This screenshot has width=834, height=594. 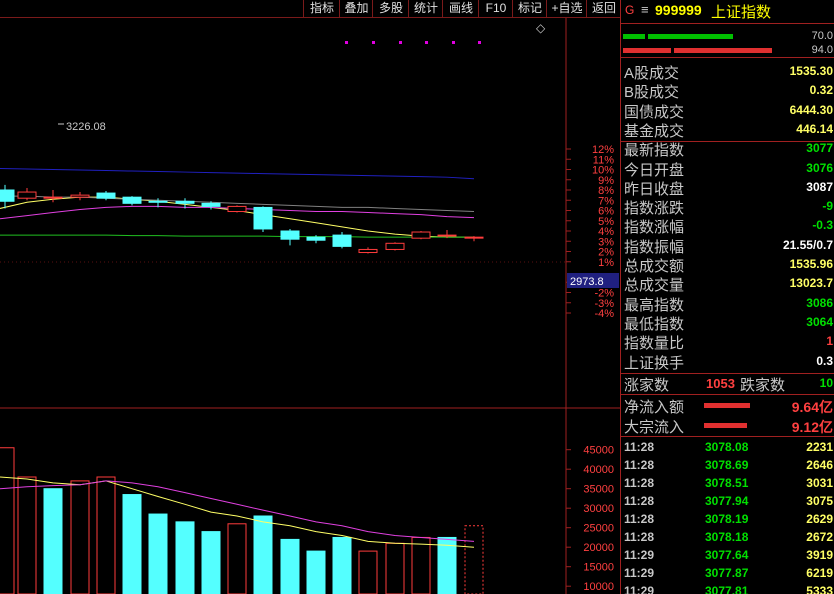 What do you see at coordinates (654, 247) in the screenshot?
I see `quote-row-label: 指数振幅` at bounding box center [654, 247].